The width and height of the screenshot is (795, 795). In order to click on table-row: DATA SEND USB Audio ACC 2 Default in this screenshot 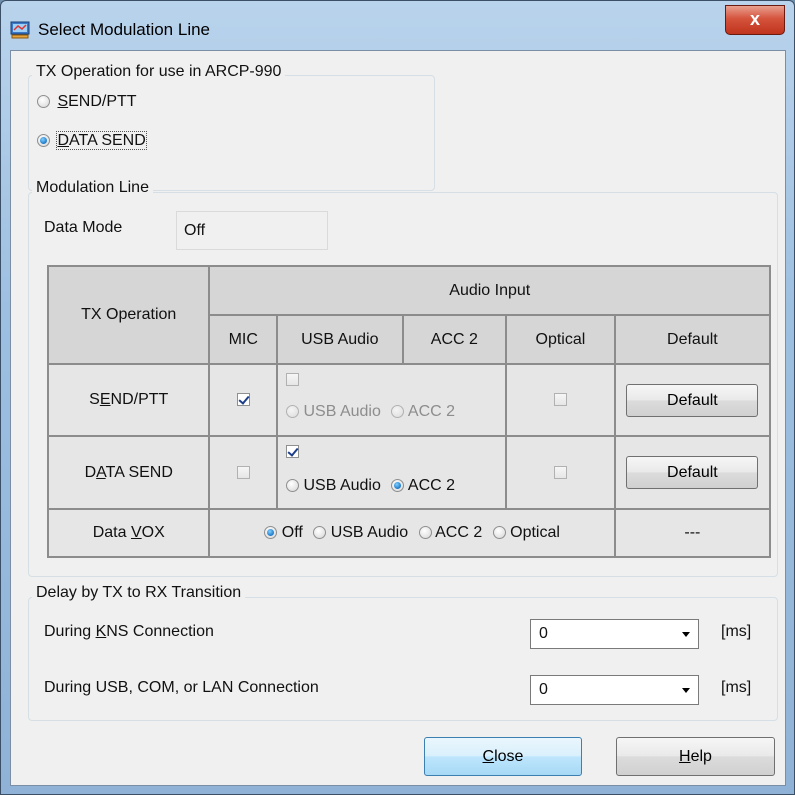, I will do `click(409, 472)`.